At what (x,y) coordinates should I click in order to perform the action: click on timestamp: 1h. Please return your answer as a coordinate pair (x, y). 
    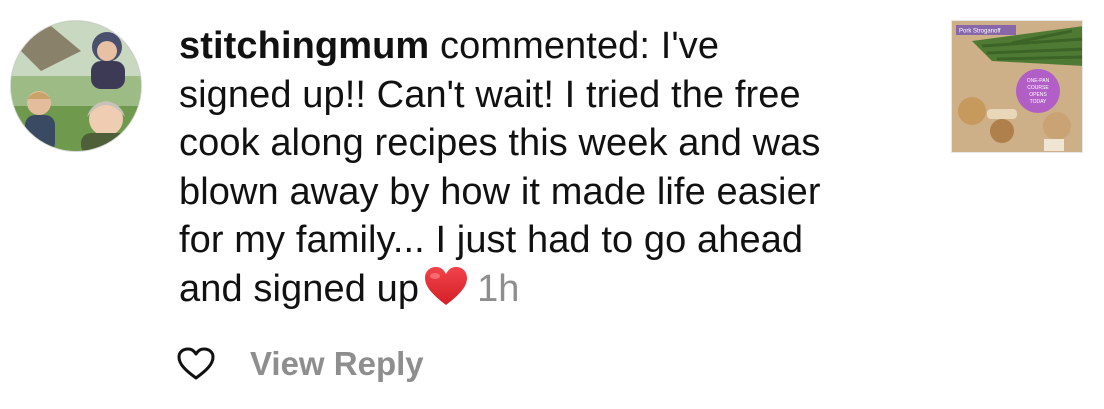
    Looking at the image, I should click on (498, 288).